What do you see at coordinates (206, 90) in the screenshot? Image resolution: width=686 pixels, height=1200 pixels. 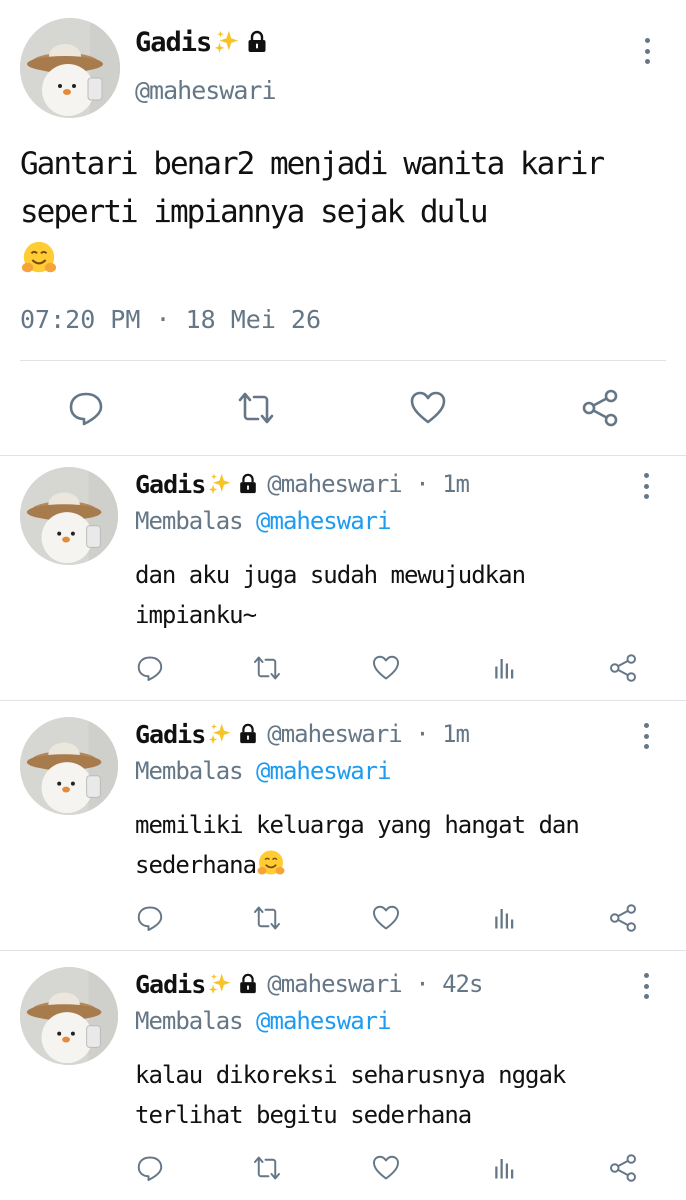 I see `handle: @maheswari` at bounding box center [206, 90].